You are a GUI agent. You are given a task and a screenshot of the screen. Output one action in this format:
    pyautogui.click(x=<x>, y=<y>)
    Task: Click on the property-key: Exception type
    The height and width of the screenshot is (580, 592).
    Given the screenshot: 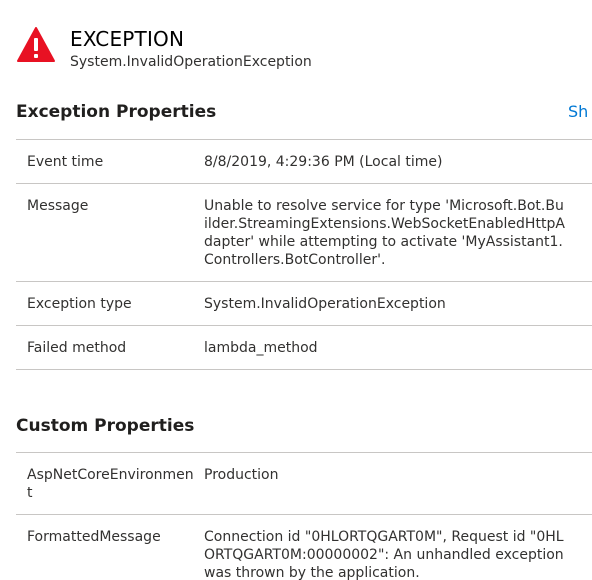 What is the action you would take?
    pyautogui.click(x=79, y=304)
    